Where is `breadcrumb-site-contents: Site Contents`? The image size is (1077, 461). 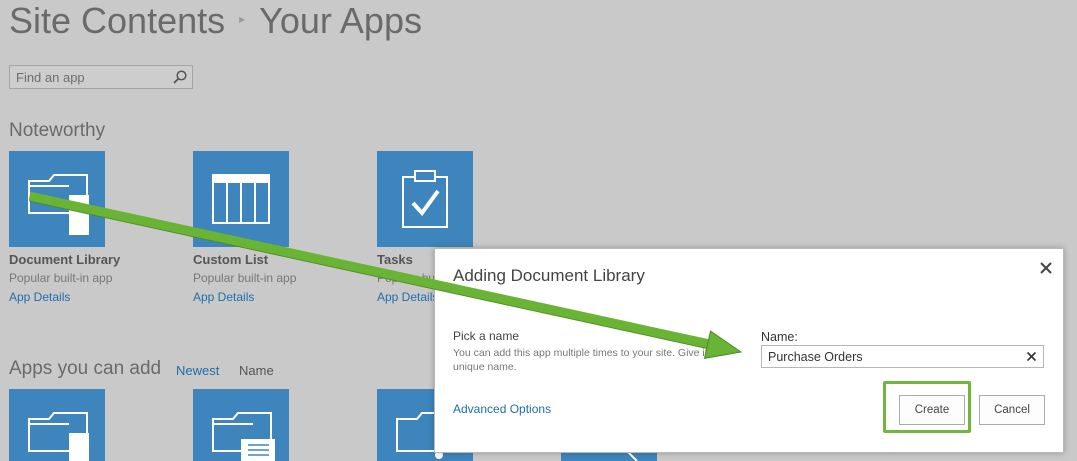 breadcrumb-site-contents: Site Contents is located at coordinates (117, 20).